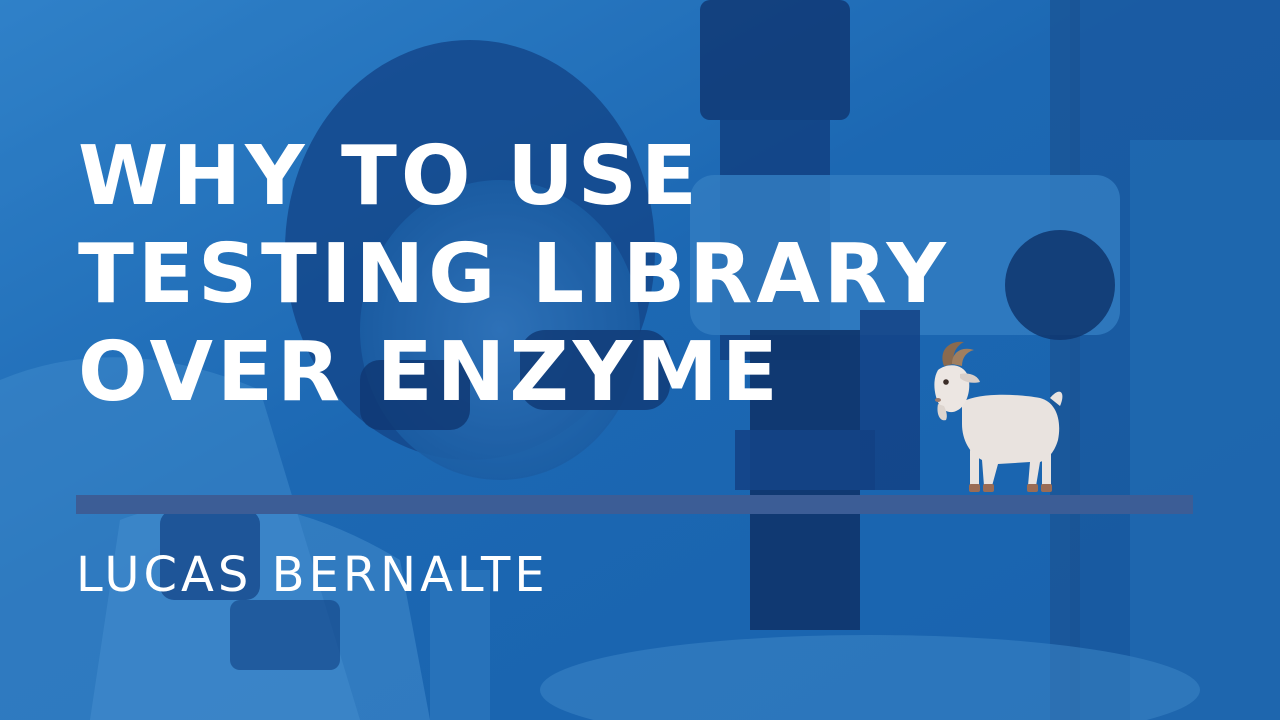 This screenshot has width=1280, height=720. I want to click on title-line-3: OVER ENZYME, so click(430, 372).